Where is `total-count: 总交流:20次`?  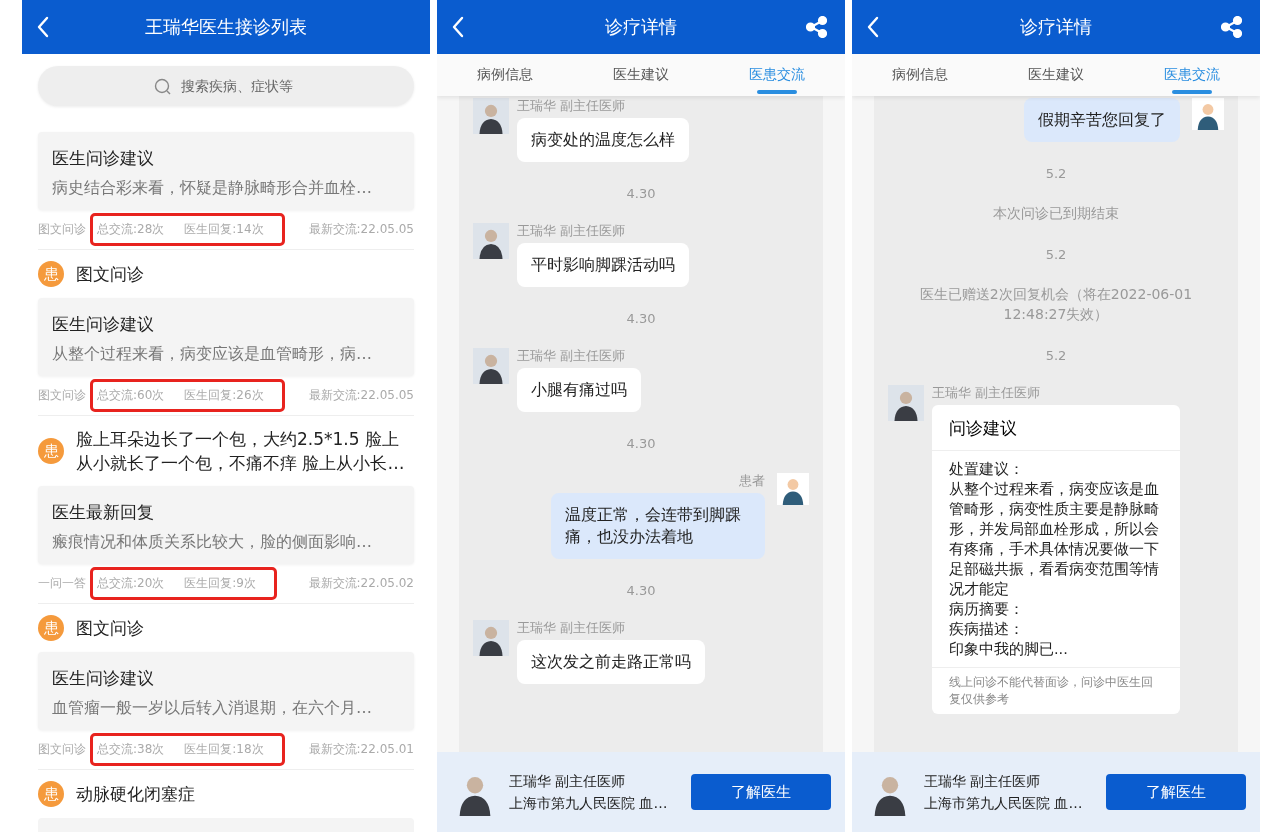
total-count: 总交流:20次 is located at coordinates (131, 583).